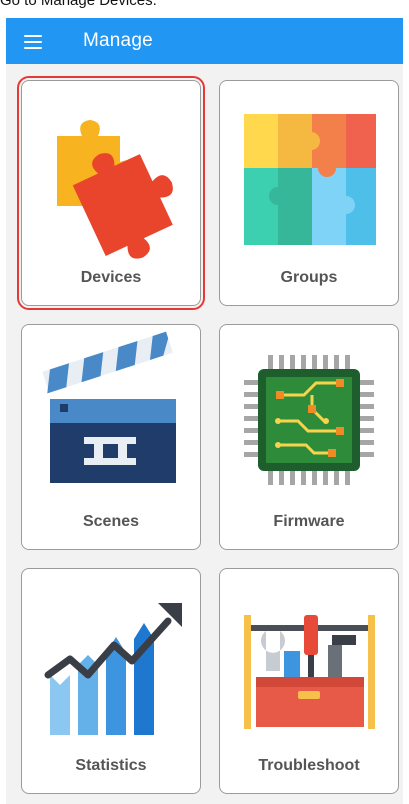 The width and height of the screenshot is (409, 804). Describe the element at coordinates (115, 189) in the screenshot. I see `puzzle-pieces-icon` at that location.